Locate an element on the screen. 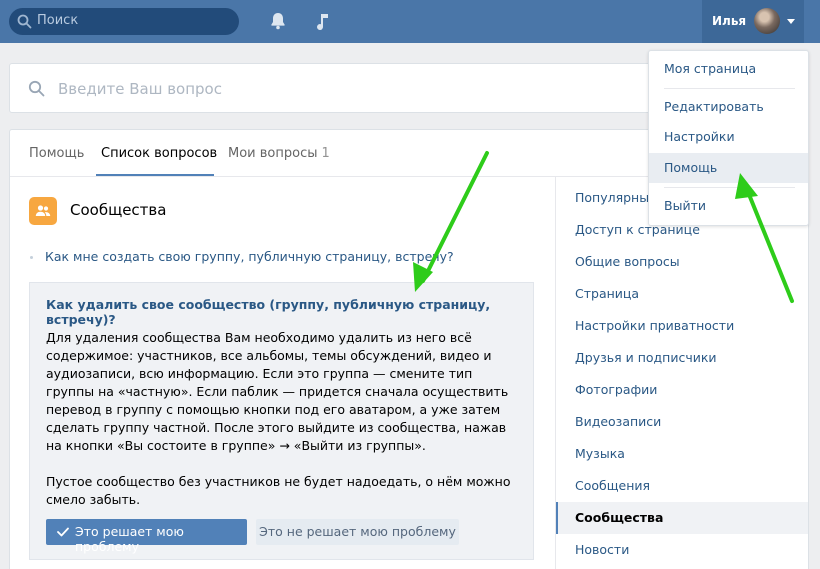 This screenshot has height=569, width=820. global-search-input: Поиск is located at coordinates (124, 21).